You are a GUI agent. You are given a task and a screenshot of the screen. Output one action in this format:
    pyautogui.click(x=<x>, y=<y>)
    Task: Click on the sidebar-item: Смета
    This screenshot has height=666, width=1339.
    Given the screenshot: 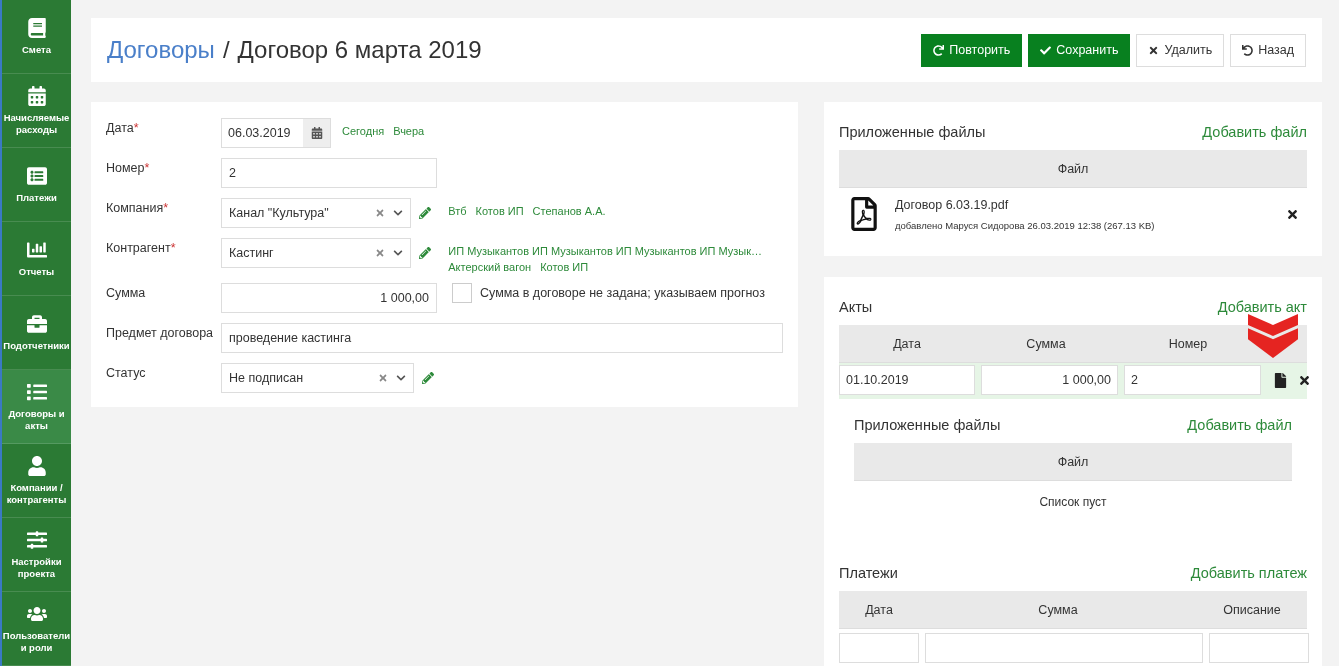 What is the action you would take?
    pyautogui.click(x=36, y=37)
    